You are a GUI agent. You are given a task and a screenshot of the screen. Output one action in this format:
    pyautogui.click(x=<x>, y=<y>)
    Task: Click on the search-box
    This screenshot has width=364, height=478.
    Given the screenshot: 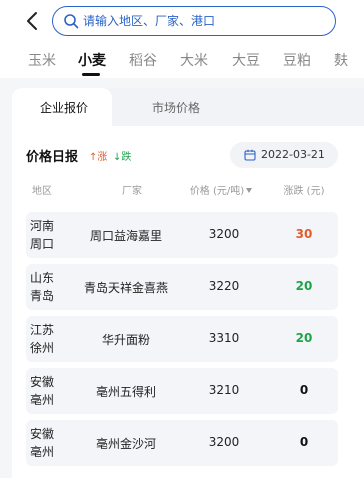 What is the action you would take?
    pyautogui.click(x=194, y=21)
    